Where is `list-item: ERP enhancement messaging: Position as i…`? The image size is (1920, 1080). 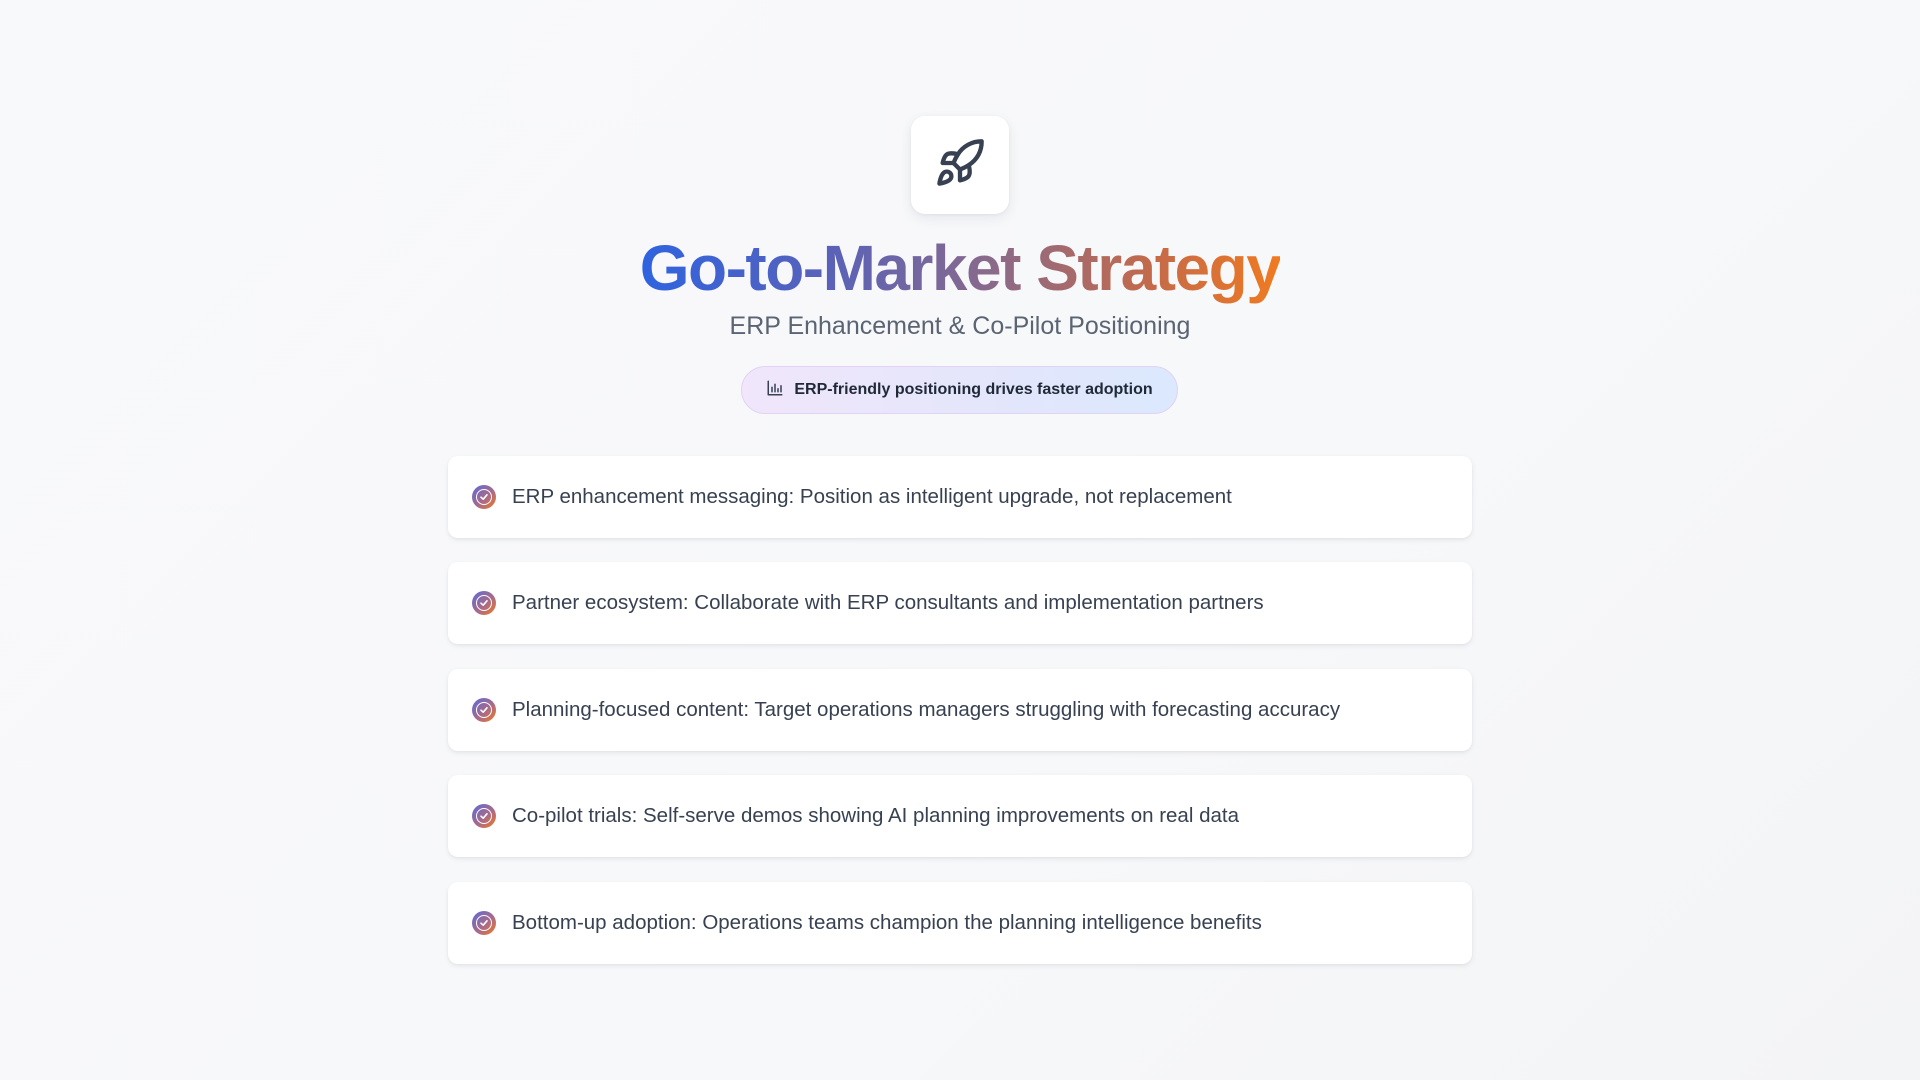
list-item: ERP enhancement messaging: Position as i… is located at coordinates (960, 497).